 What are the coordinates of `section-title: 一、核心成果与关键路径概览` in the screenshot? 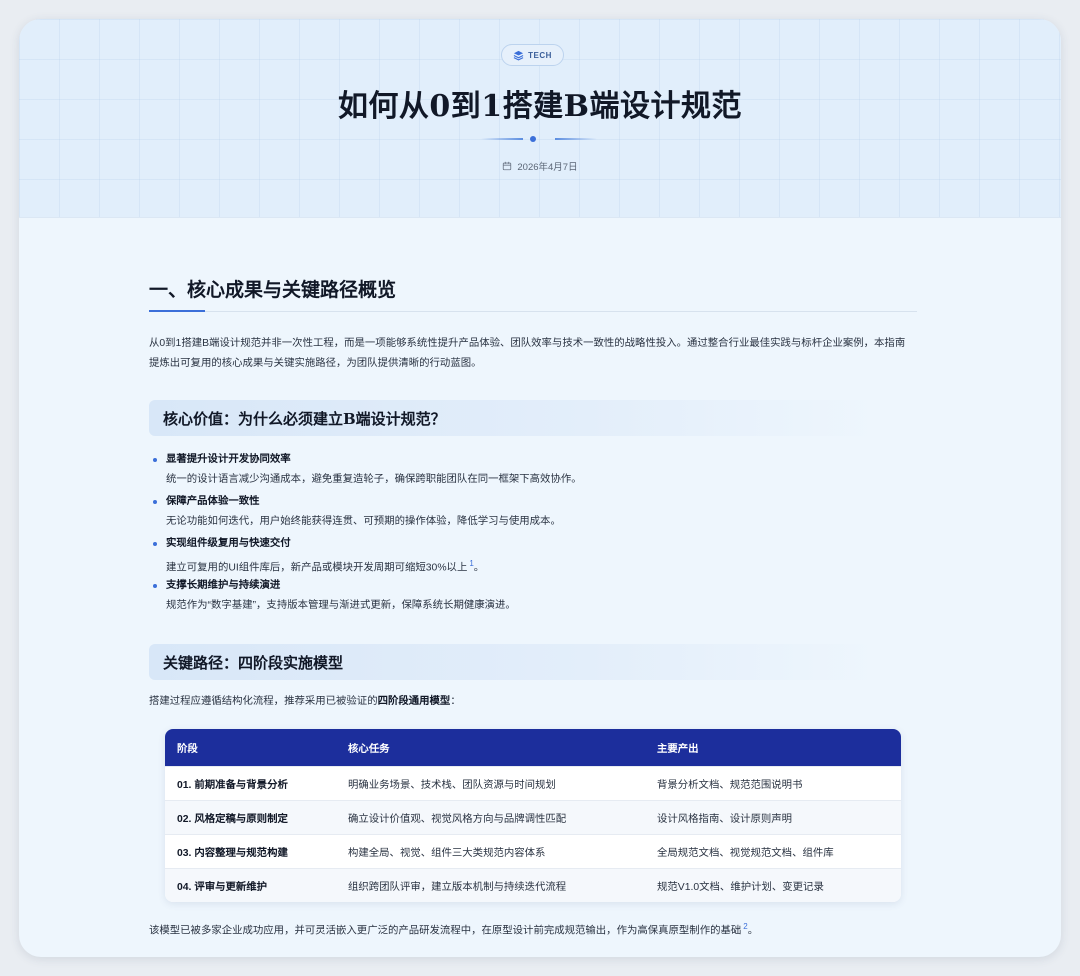 It's located at (273, 290).